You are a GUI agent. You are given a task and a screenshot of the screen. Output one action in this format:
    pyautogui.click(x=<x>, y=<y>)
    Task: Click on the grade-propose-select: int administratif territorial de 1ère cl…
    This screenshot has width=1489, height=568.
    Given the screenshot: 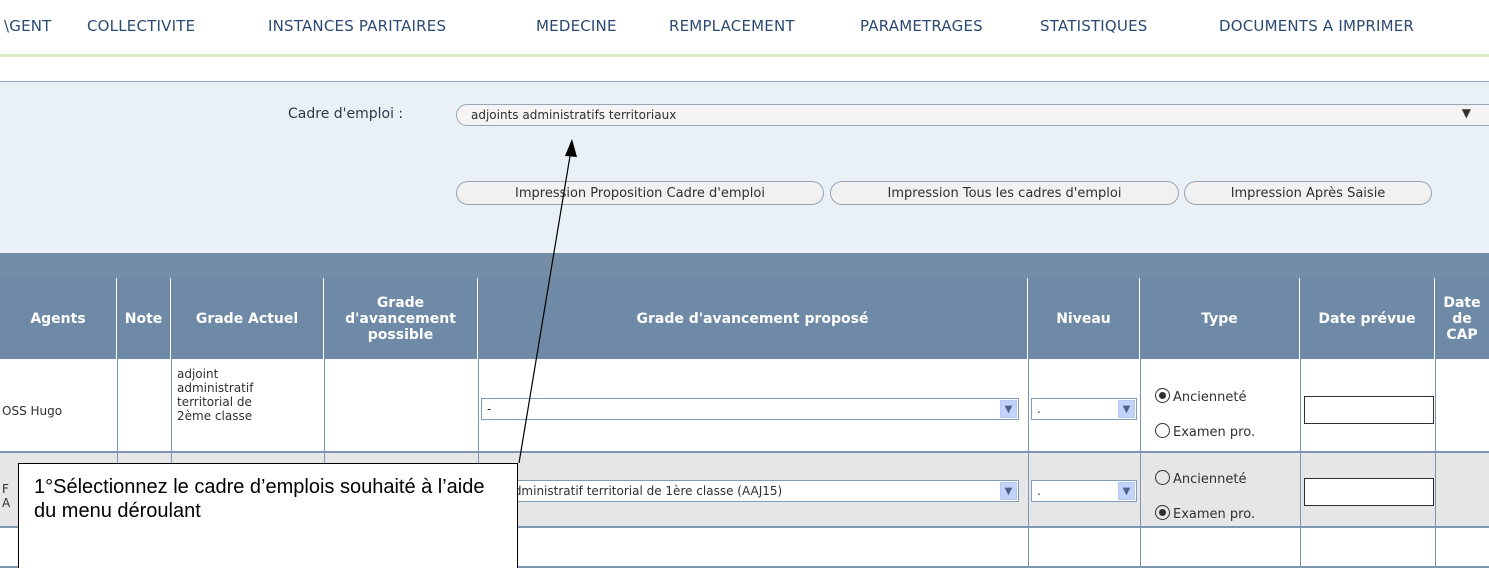 What is the action you would take?
    pyautogui.click(x=750, y=491)
    